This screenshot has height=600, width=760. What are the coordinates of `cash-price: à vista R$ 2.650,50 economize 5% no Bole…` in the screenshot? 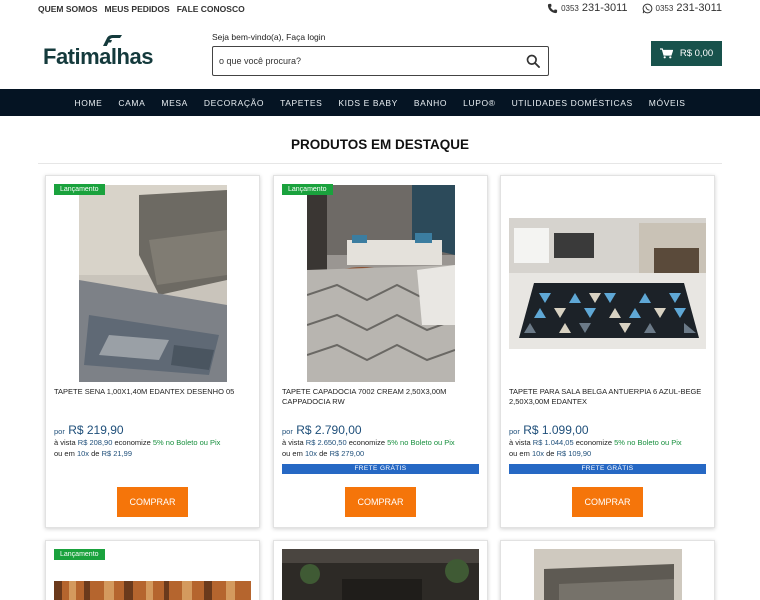 It's located at (368, 442).